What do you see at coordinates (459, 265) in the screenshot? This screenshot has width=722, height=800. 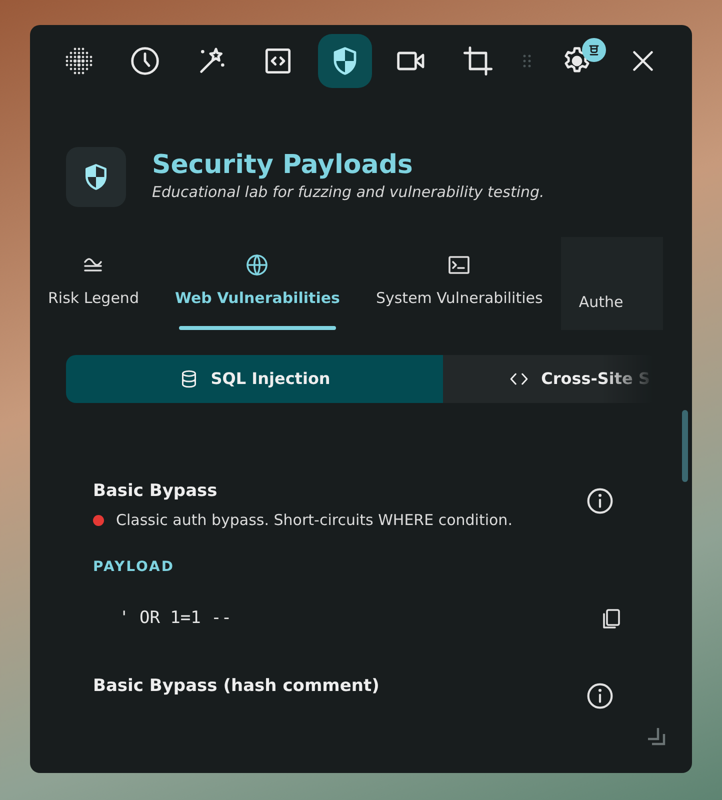 I see `terminal-icon` at bounding box center [459, 265].